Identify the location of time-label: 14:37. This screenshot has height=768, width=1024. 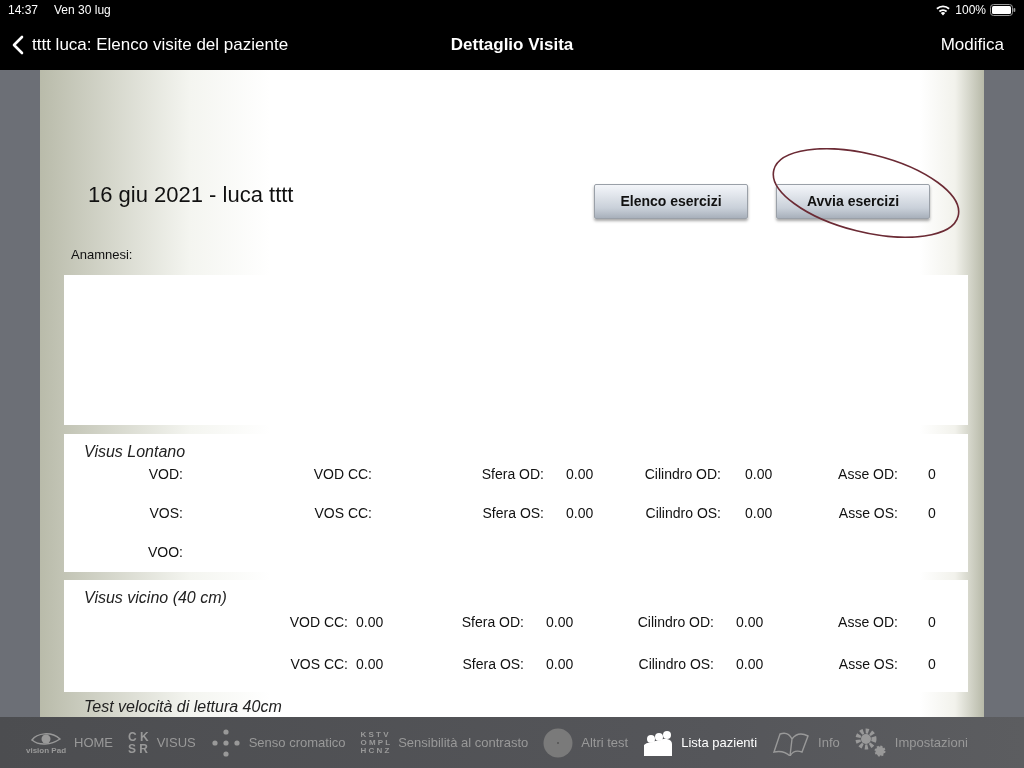
(23, 10).